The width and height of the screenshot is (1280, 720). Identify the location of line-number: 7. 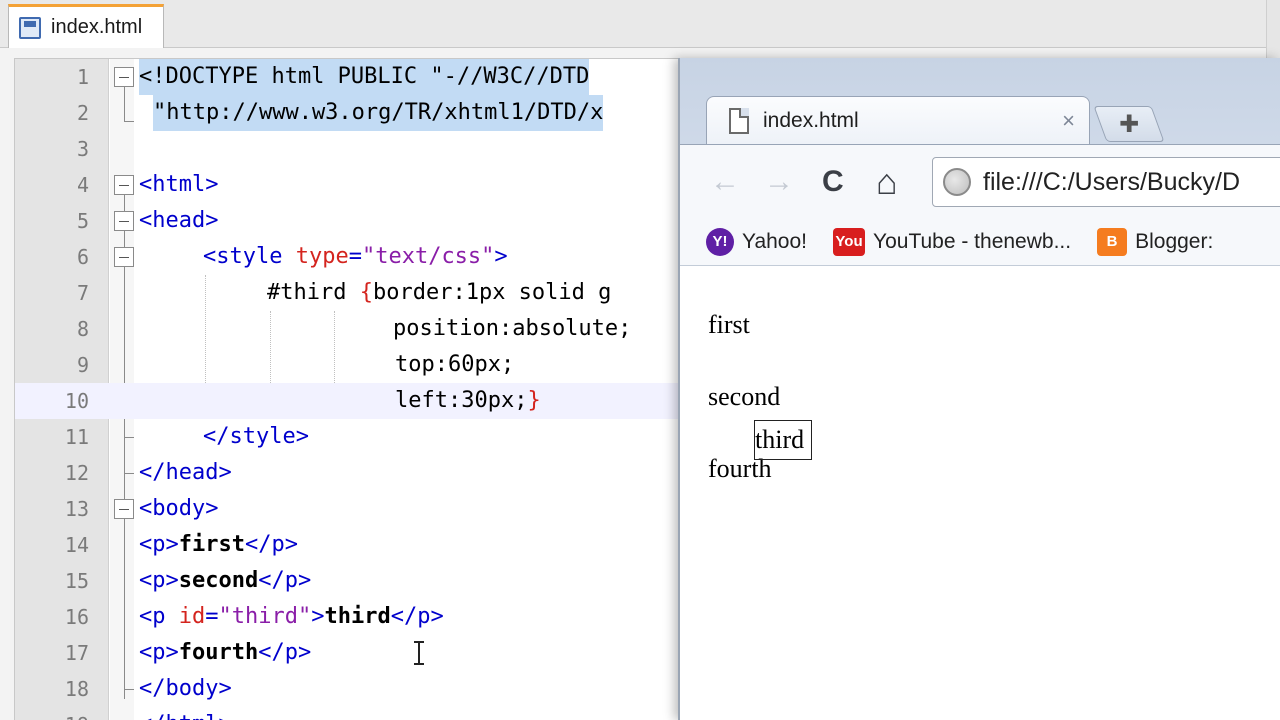
(82, 293).